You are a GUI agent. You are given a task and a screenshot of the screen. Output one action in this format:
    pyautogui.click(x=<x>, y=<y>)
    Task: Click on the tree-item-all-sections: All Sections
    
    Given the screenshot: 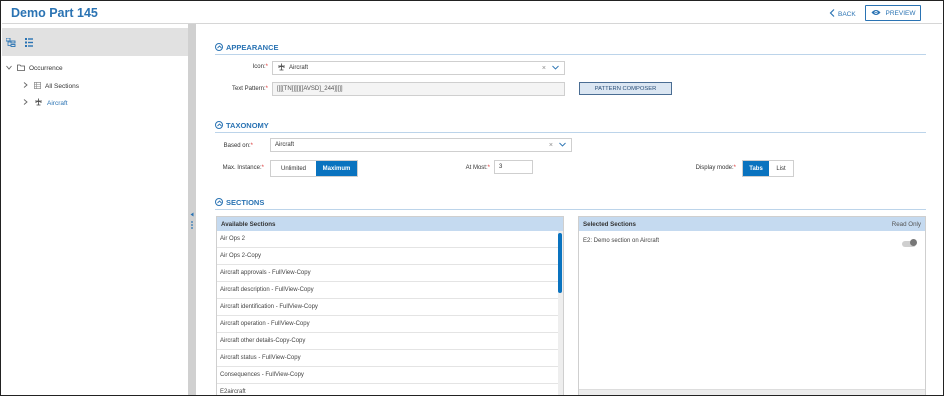 What is the action you would take?
    pyautogui.click(x=51, y=86)
    